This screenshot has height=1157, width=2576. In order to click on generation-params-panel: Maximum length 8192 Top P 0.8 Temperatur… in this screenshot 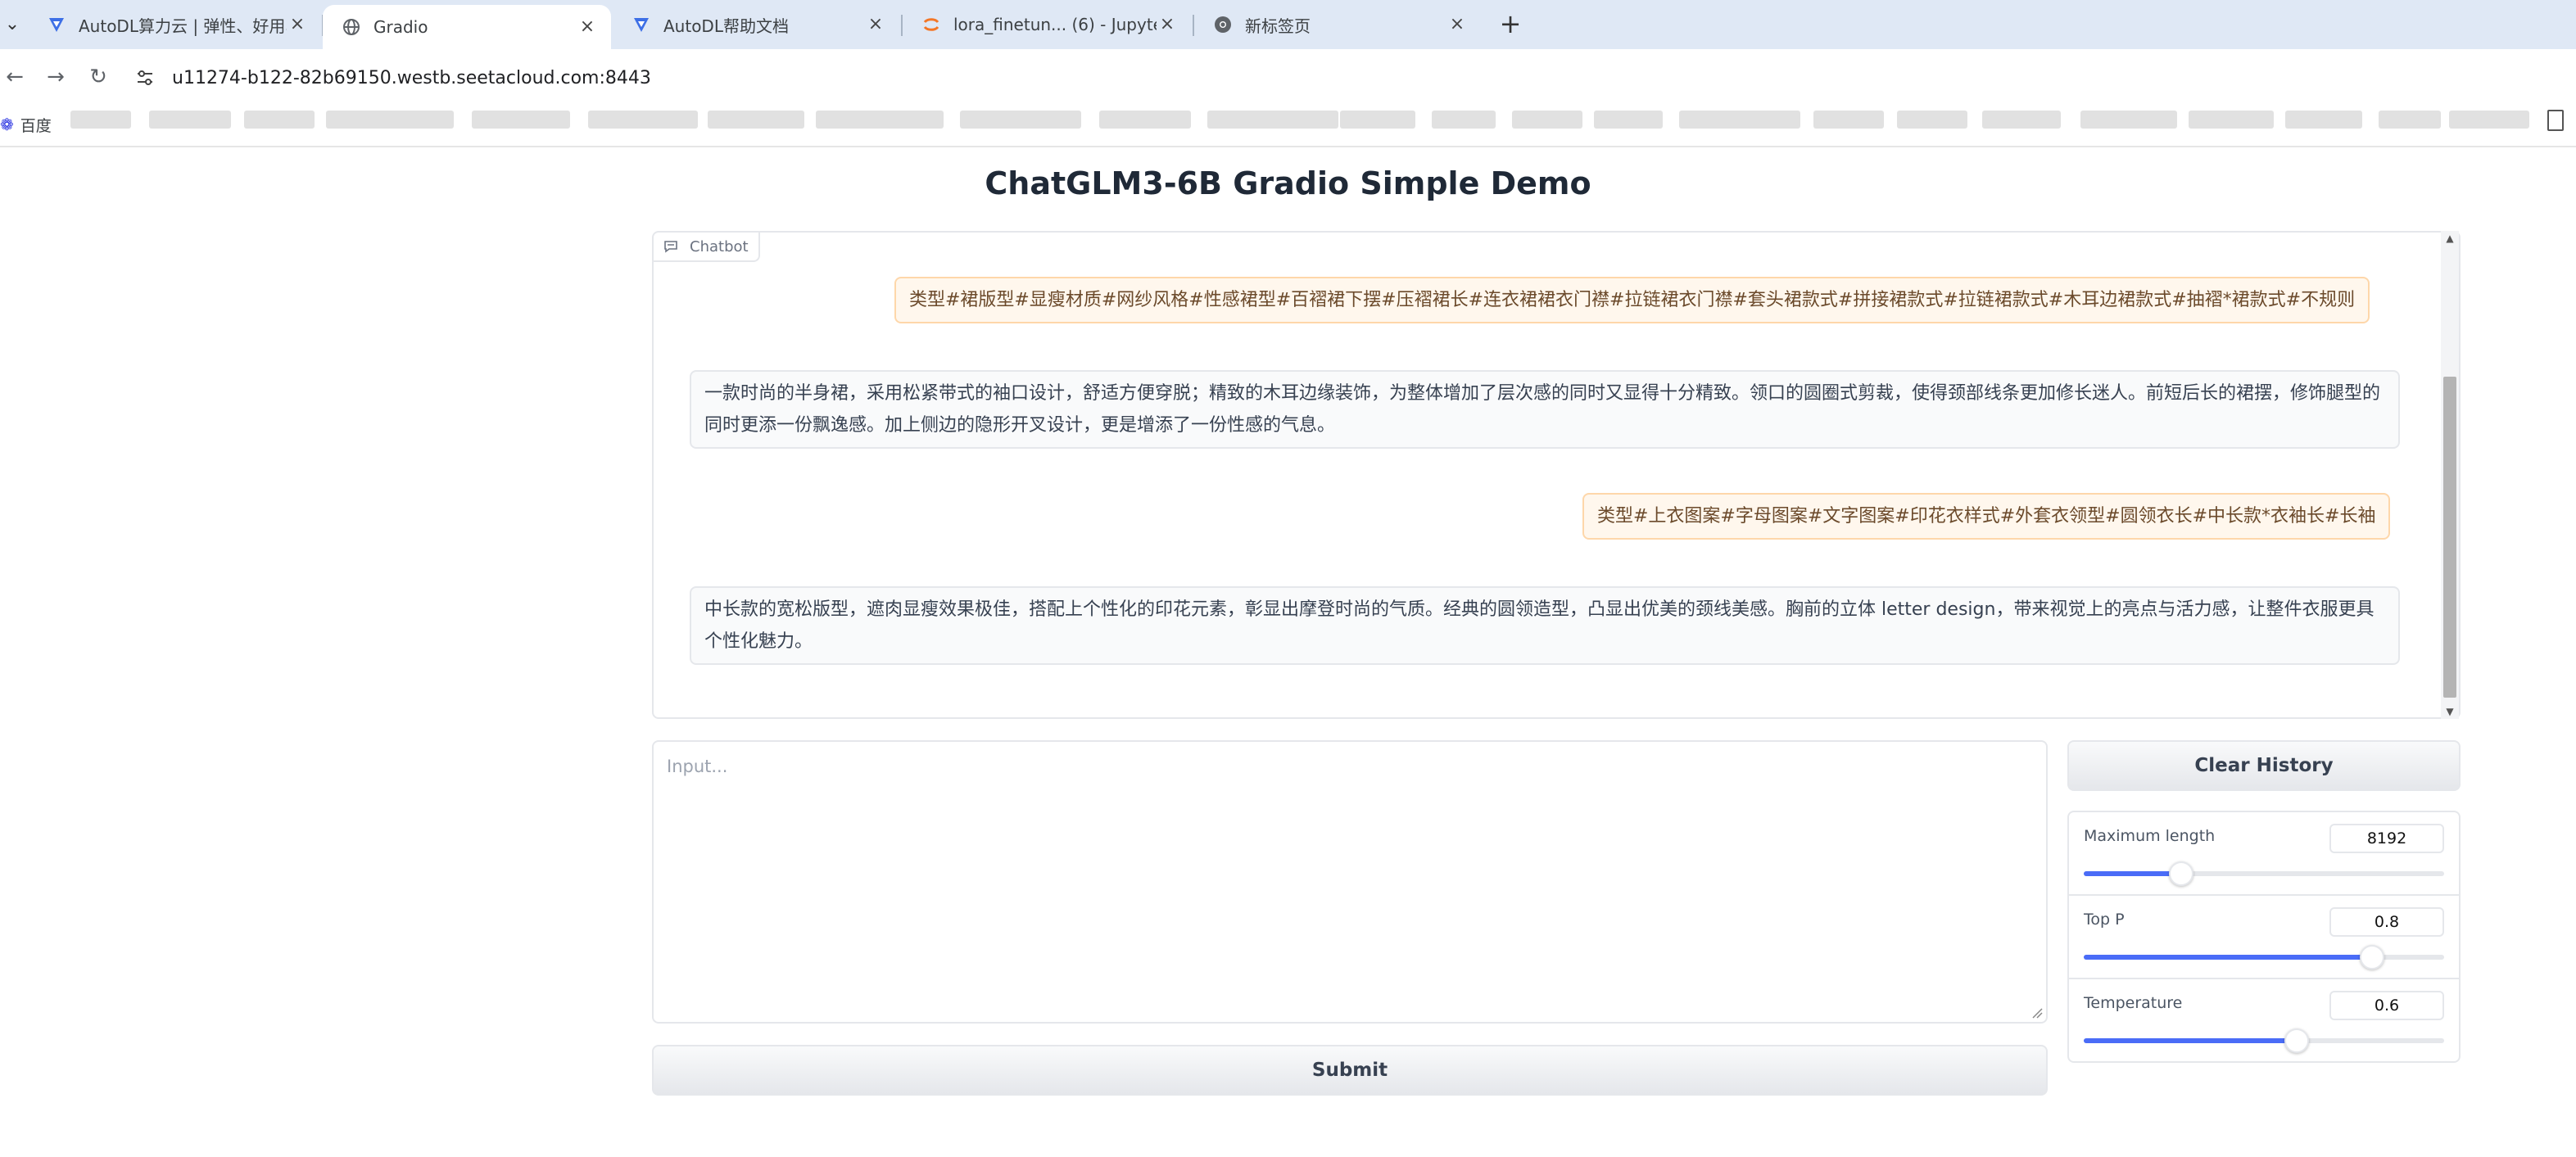, I will do `click(2264, 937)`.